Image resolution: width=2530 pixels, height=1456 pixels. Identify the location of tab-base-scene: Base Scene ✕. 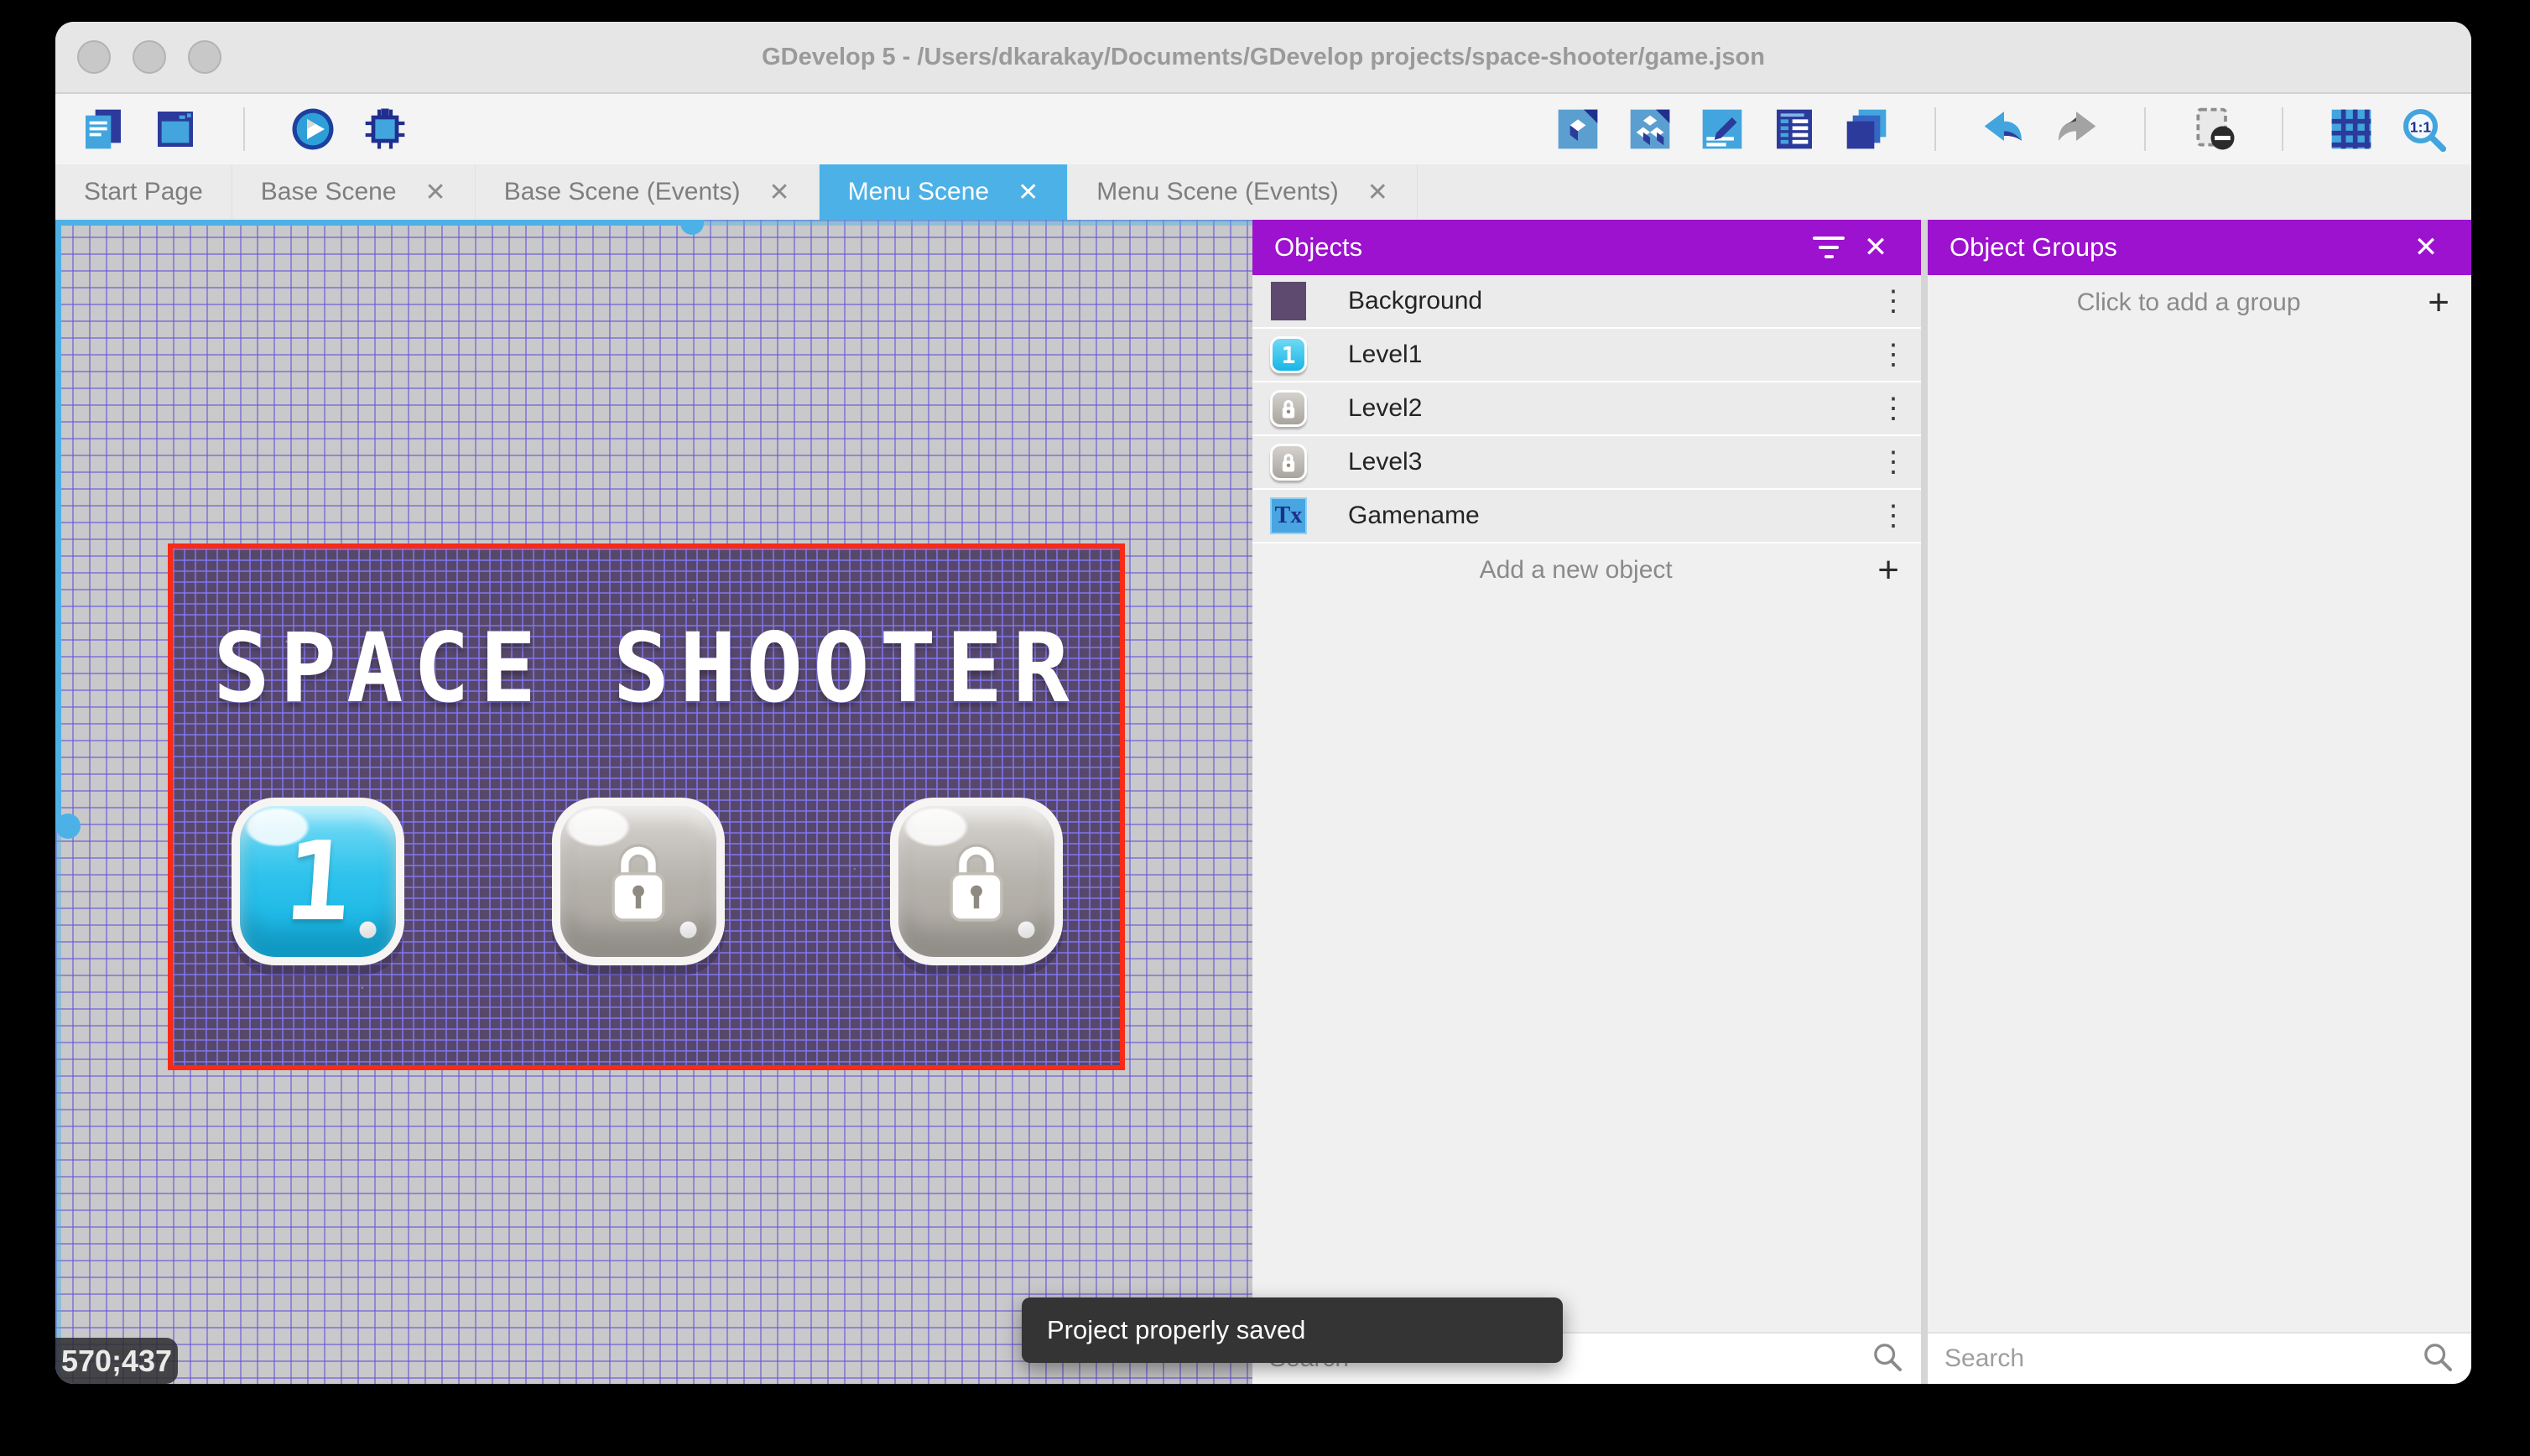
(354, 192).